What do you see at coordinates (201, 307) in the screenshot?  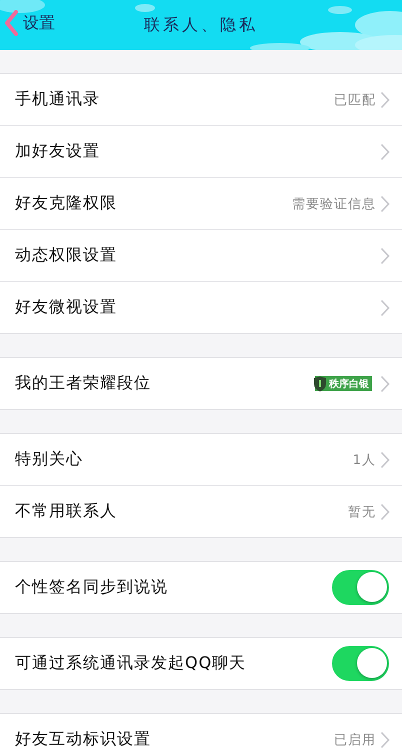 I see `settings-row: 好友微视设置` at bounding box center [201, 307].